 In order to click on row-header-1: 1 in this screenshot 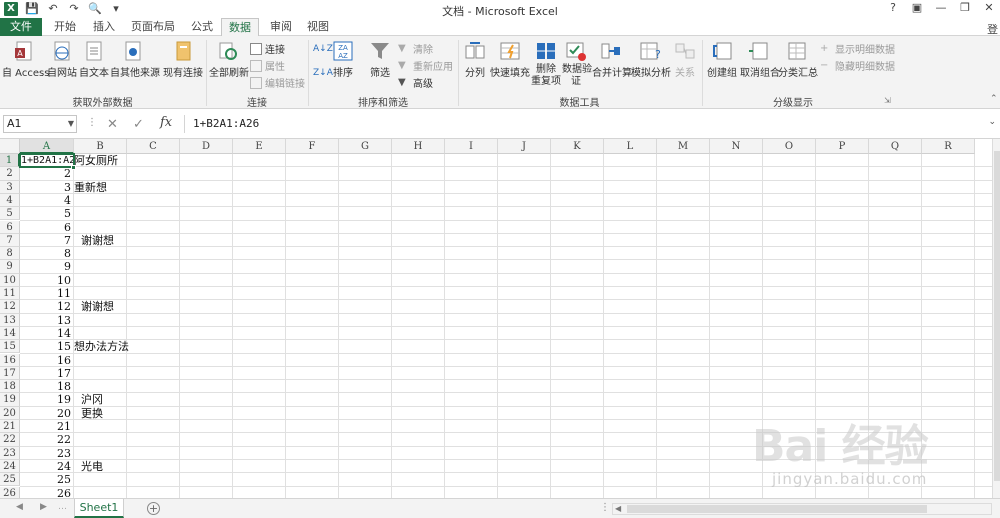, I will do `click(10, 161)`.